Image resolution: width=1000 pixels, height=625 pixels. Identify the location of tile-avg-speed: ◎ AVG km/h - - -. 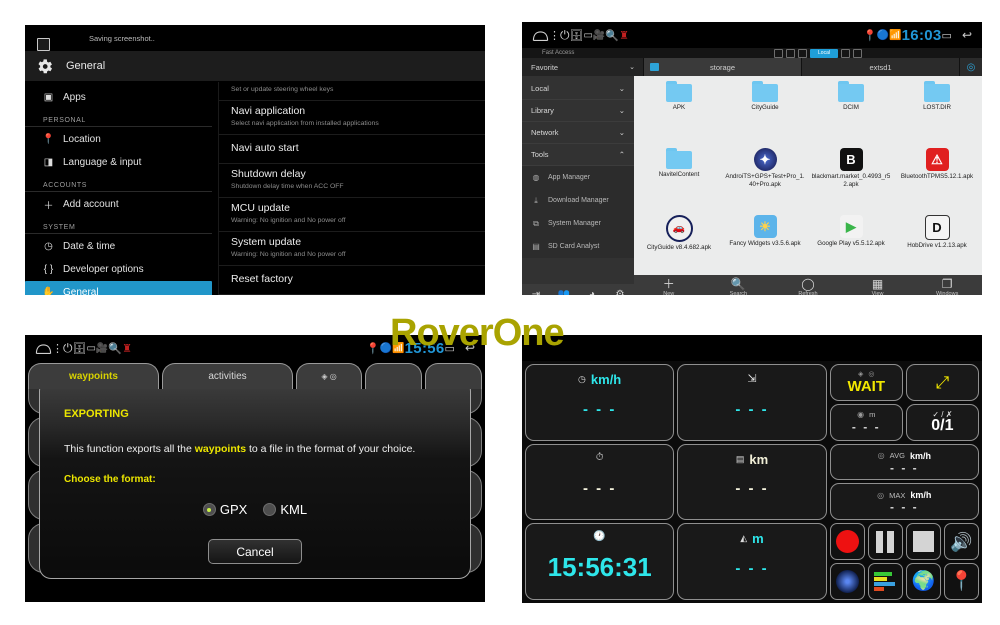
(904, 462).